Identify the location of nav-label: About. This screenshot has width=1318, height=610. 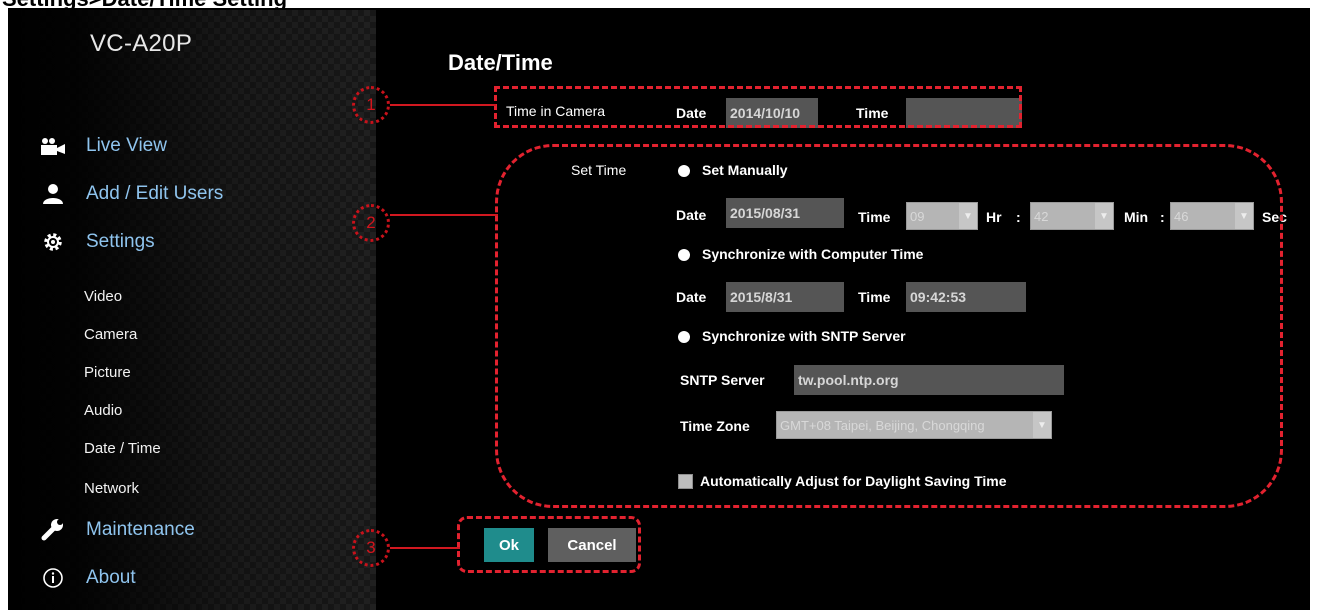
(111, 577).